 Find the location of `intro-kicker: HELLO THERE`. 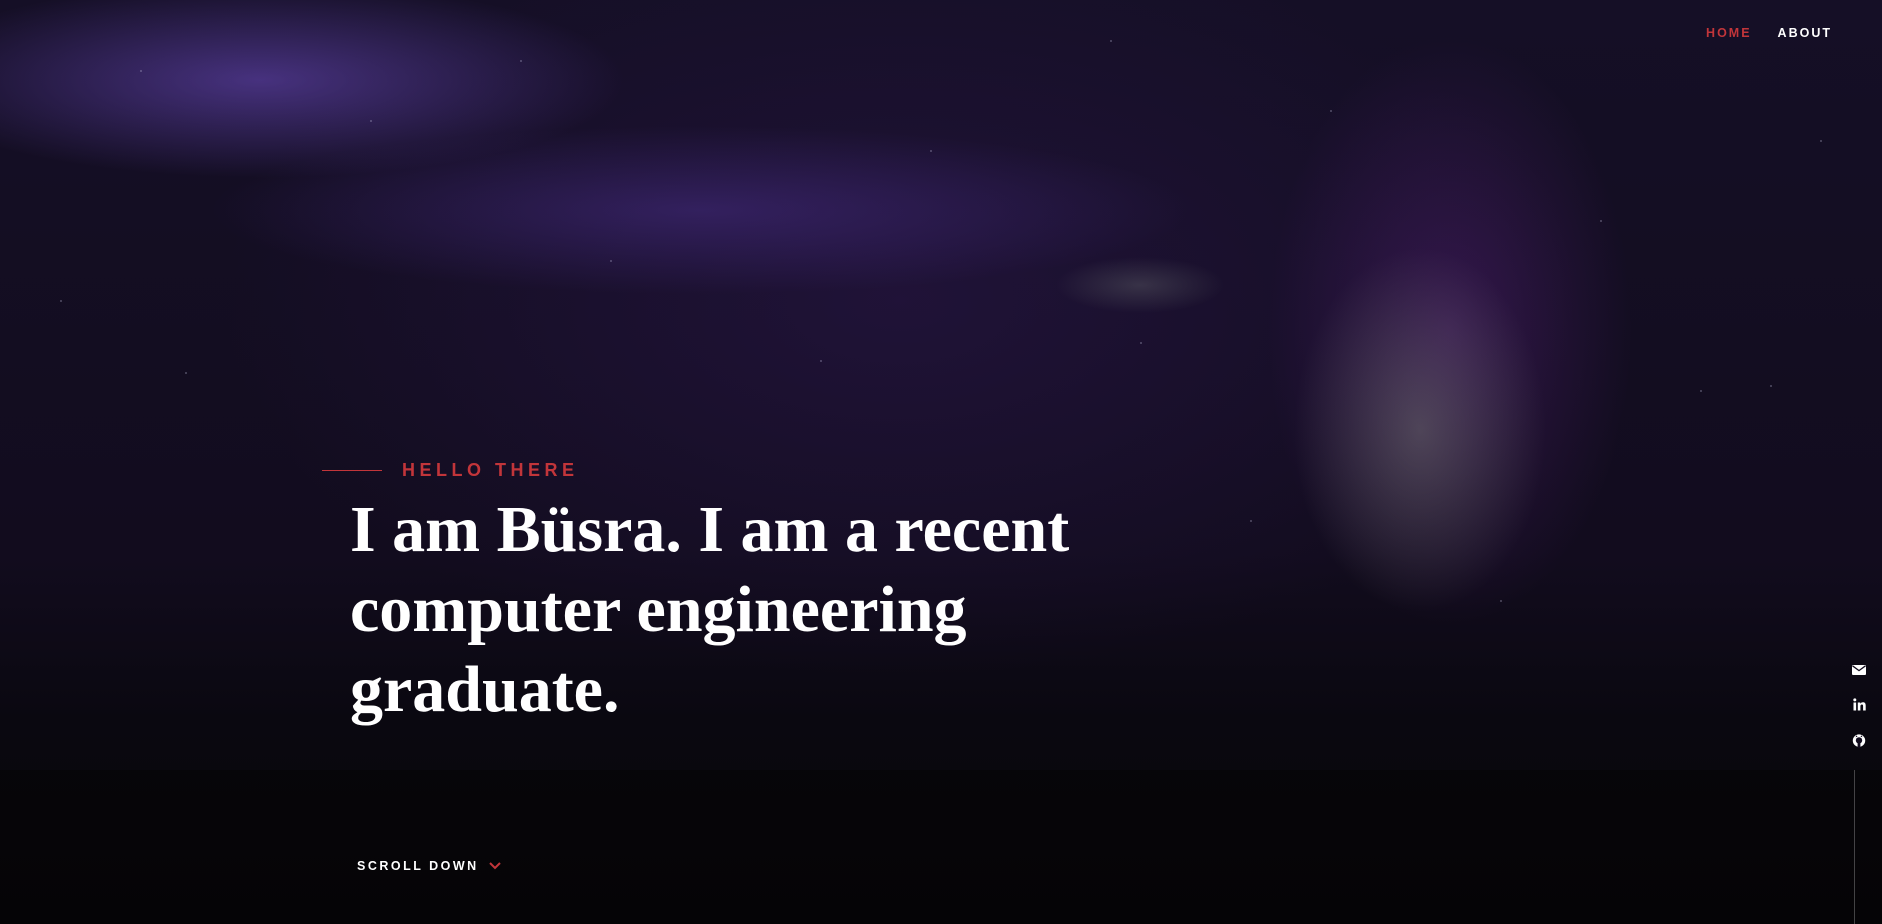

intro-kicker: HELLO THERE is located at coordinates (490, 470).